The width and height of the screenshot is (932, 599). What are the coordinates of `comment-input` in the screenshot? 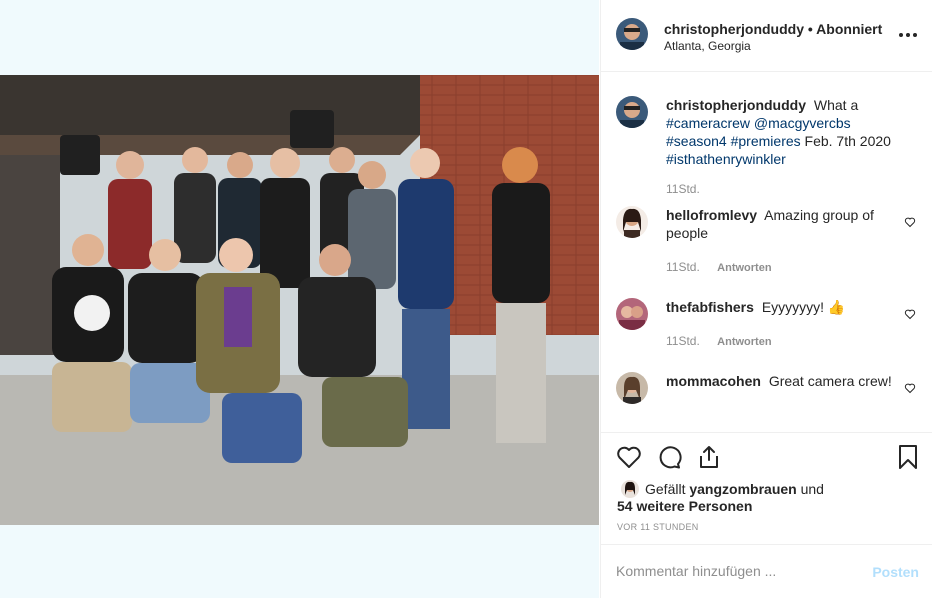 It's located at (731, 571).